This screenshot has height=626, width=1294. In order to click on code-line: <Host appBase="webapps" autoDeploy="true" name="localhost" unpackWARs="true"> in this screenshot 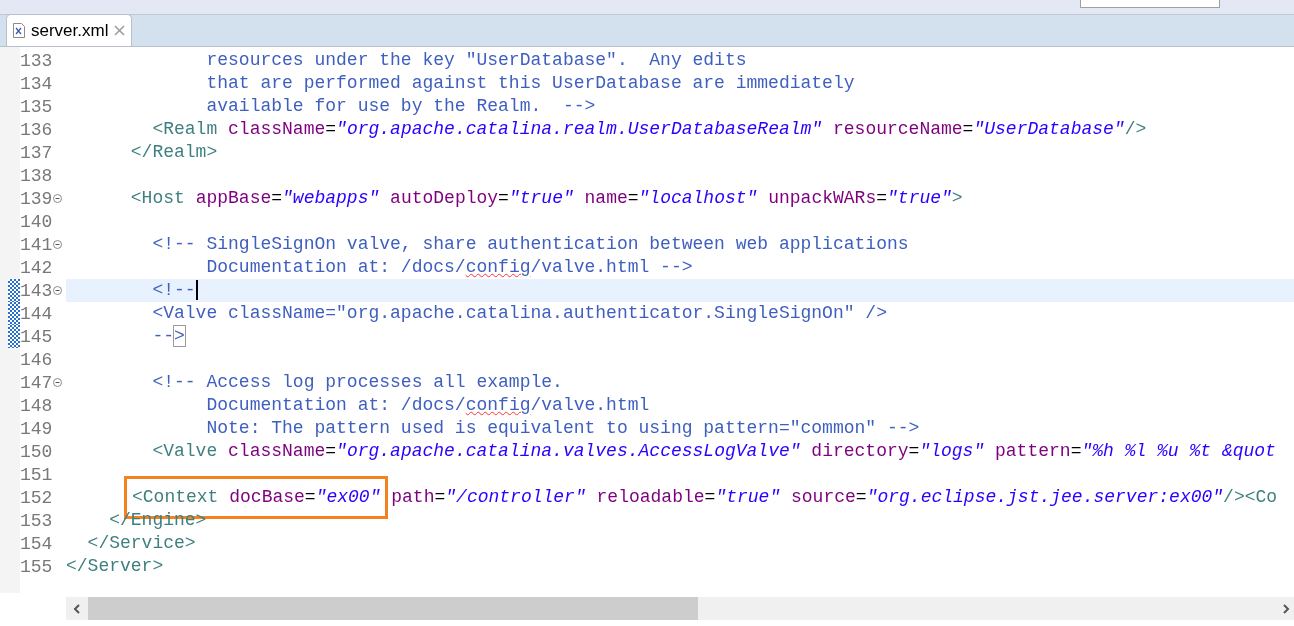, I will do `click(546, 198)`.